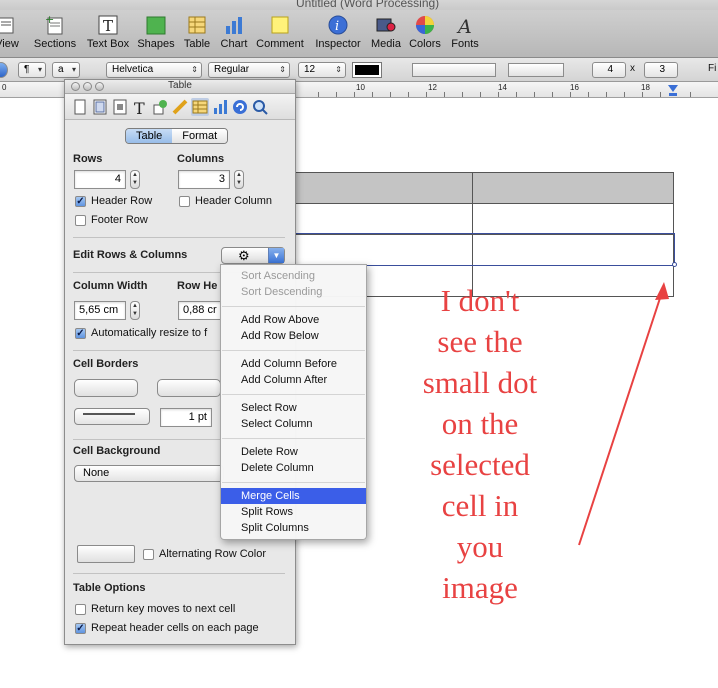 Image resolution: width=718 pixels, height=688 pixels. I want to click on menu-item-add-row-above: Add Row Above, so click(293, 320).